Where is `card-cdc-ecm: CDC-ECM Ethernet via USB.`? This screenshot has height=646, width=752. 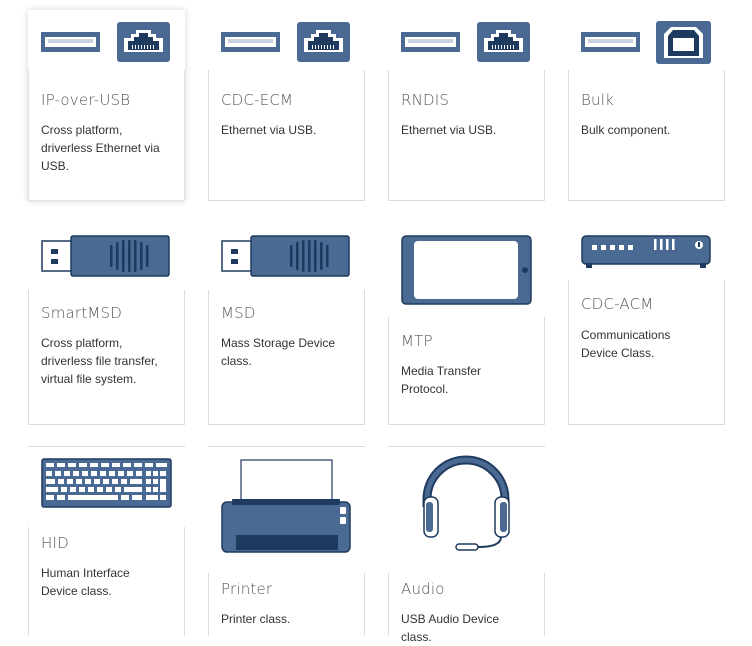 card-cdc-ecm: CDC-ECM Ethernet via USB. is located at coordinates (286, 105).